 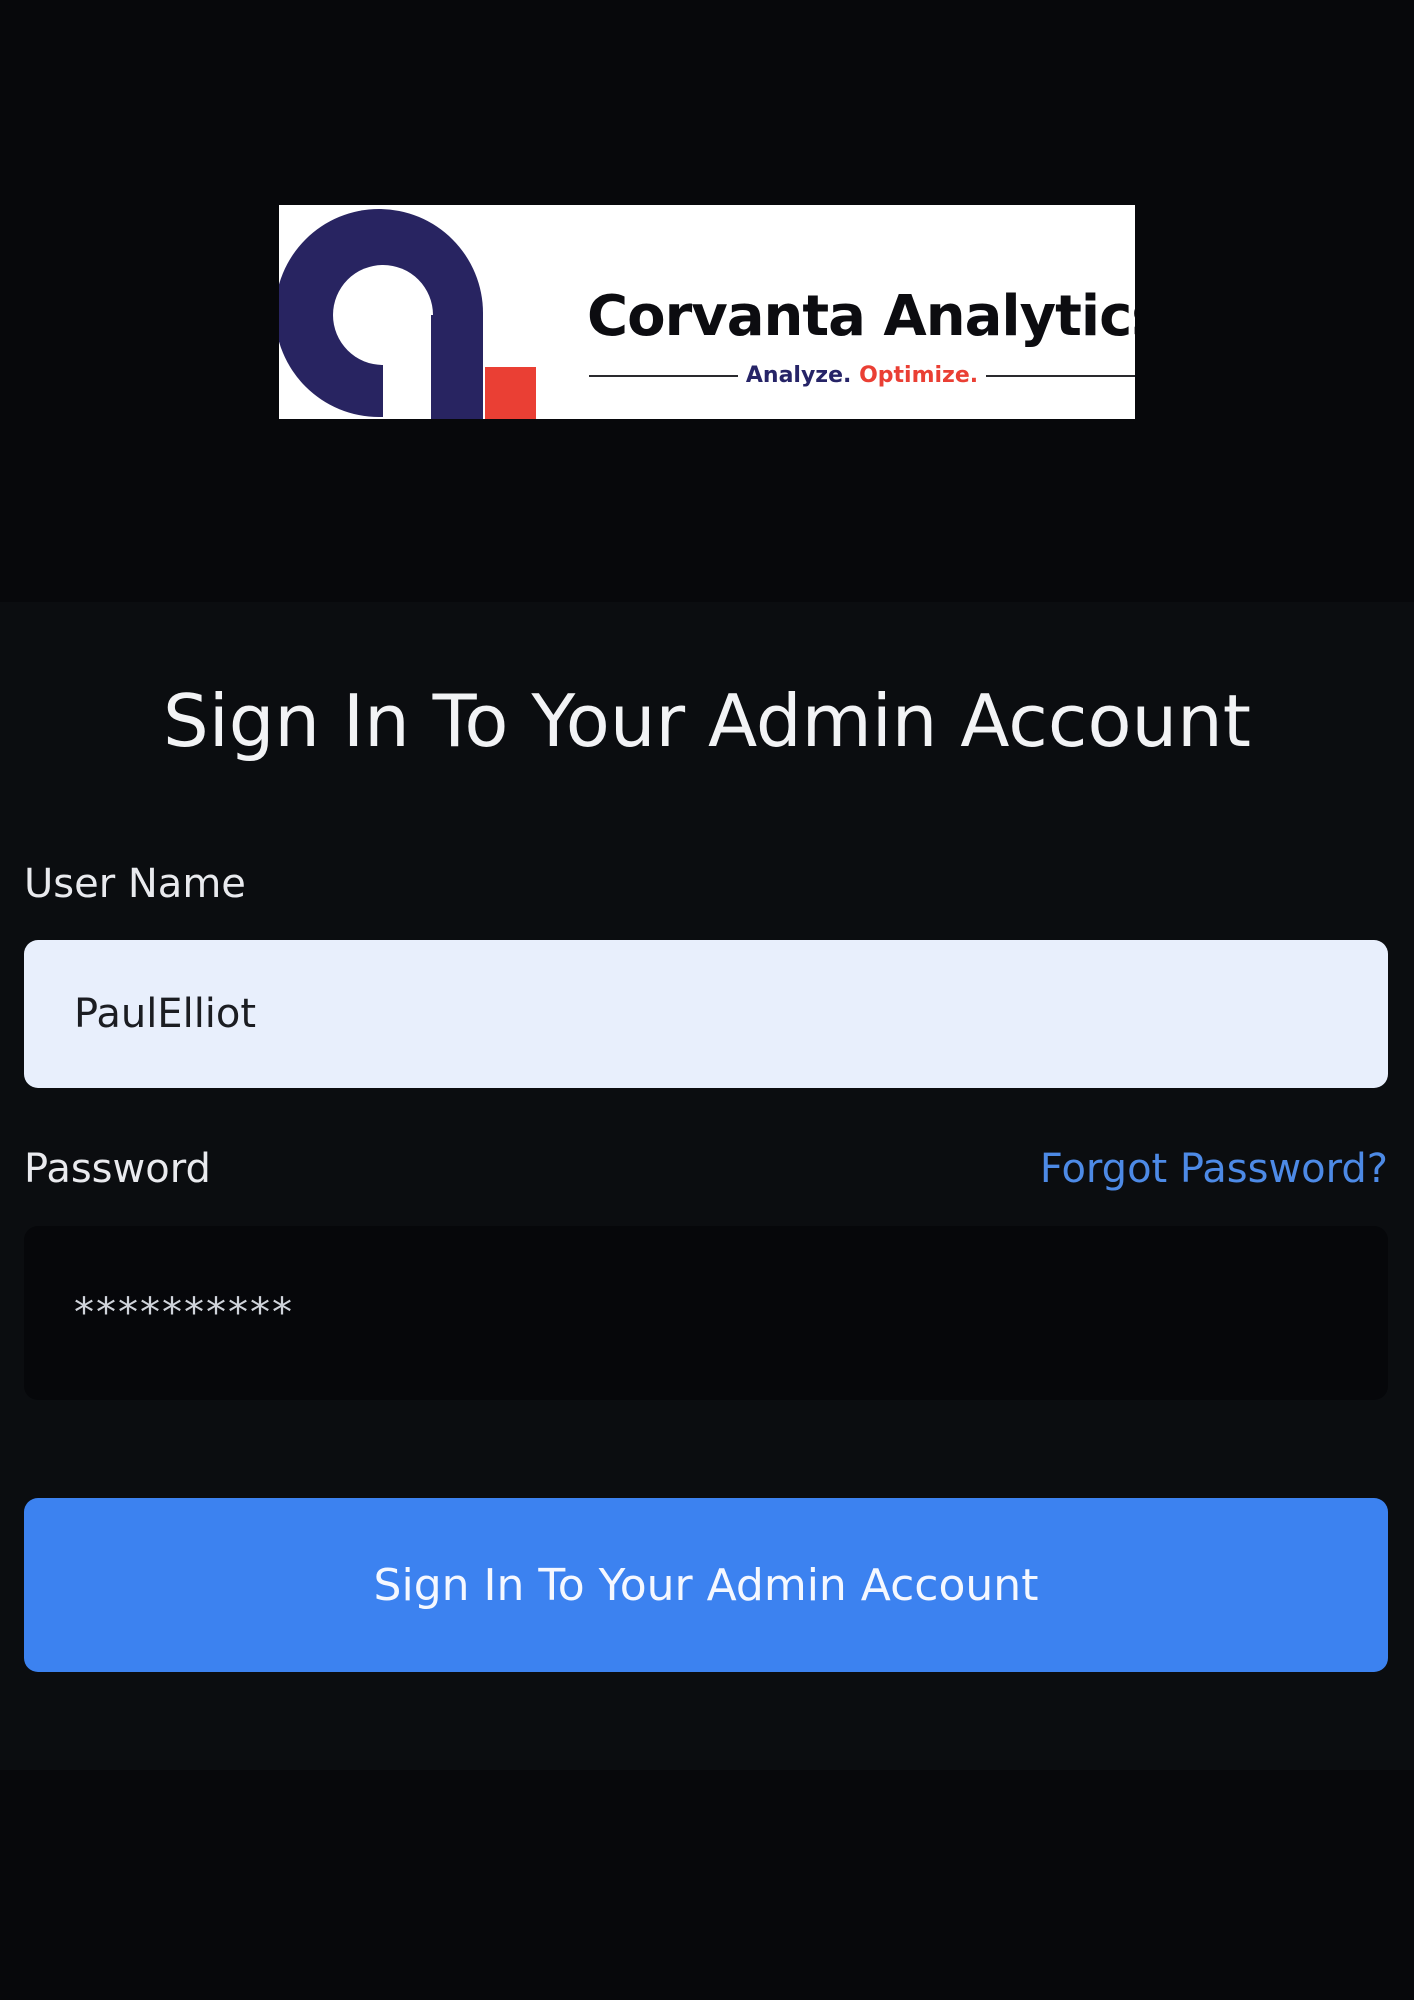 I want to click on company-logo: Corvanta Analytics Analyze. Optimize., so click(x=707, y=312).